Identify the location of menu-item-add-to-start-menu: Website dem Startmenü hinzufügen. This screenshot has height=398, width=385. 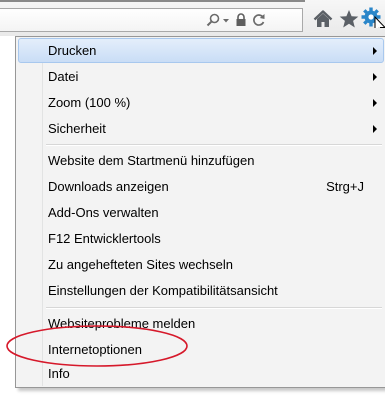
(201, 160).